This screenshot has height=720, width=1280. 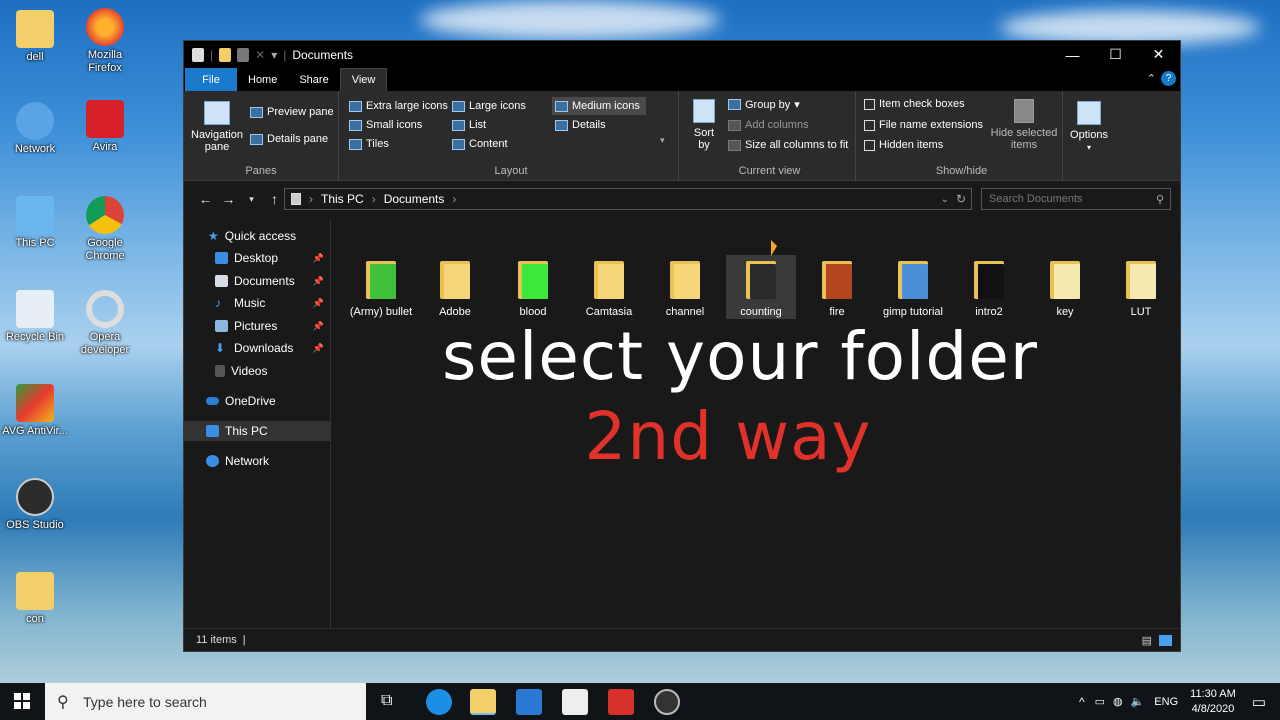 I want to click on small-icons-option: Small icons, so click(x=385, y=125).